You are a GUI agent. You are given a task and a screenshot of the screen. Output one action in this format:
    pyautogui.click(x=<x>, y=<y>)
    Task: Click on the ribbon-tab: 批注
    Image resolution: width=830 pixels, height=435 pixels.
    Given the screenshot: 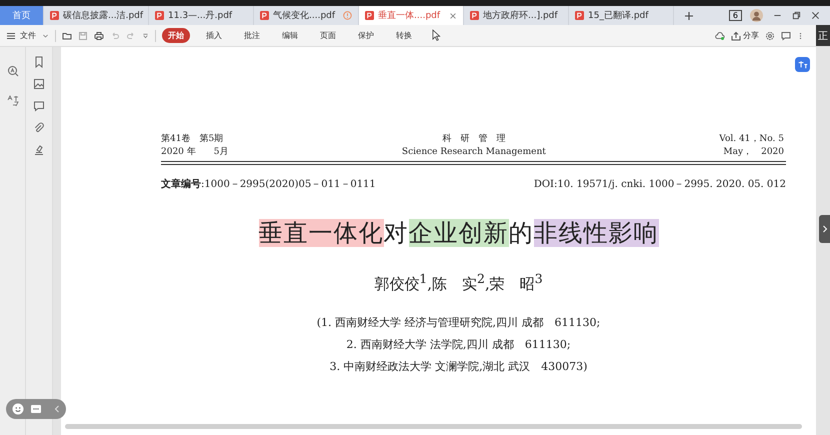 What is the action you would take?
    pyautogui.click(x=252, y=35)
    